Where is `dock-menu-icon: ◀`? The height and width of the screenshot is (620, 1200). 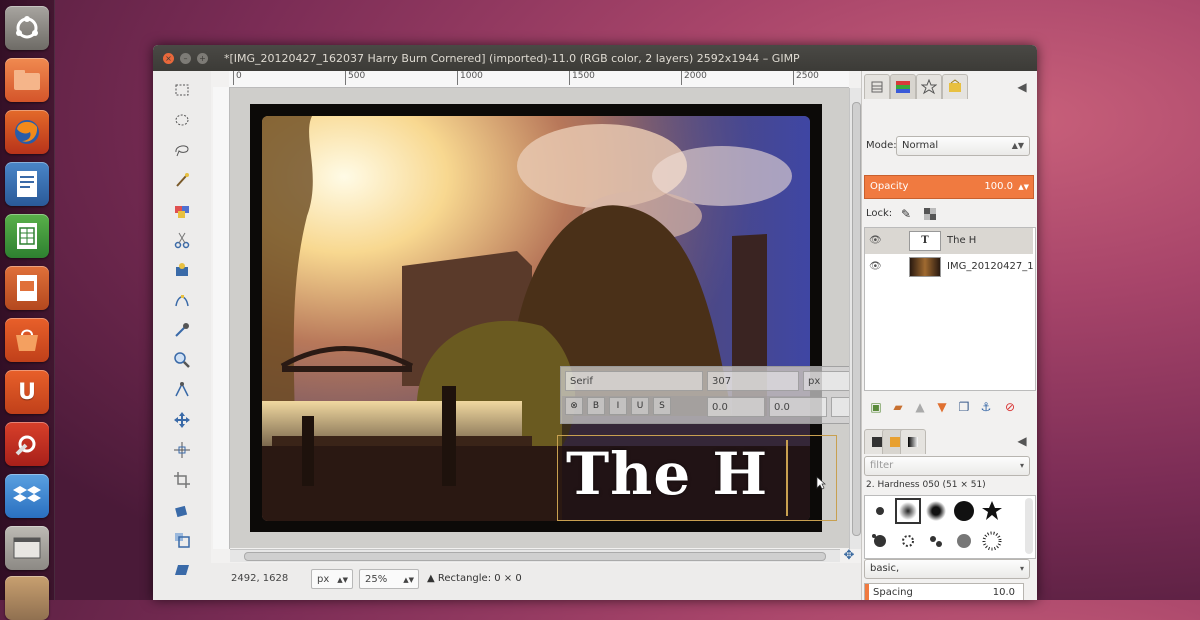 dock-menu-icon: ◀ is located at coordinates (1022, 87).